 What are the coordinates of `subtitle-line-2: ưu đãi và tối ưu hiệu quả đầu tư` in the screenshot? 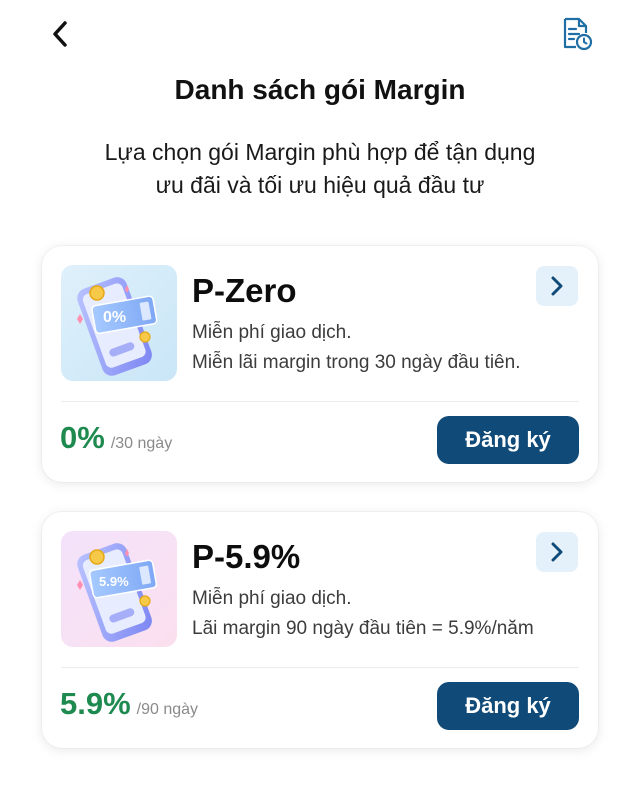 It's located at (320, 185).